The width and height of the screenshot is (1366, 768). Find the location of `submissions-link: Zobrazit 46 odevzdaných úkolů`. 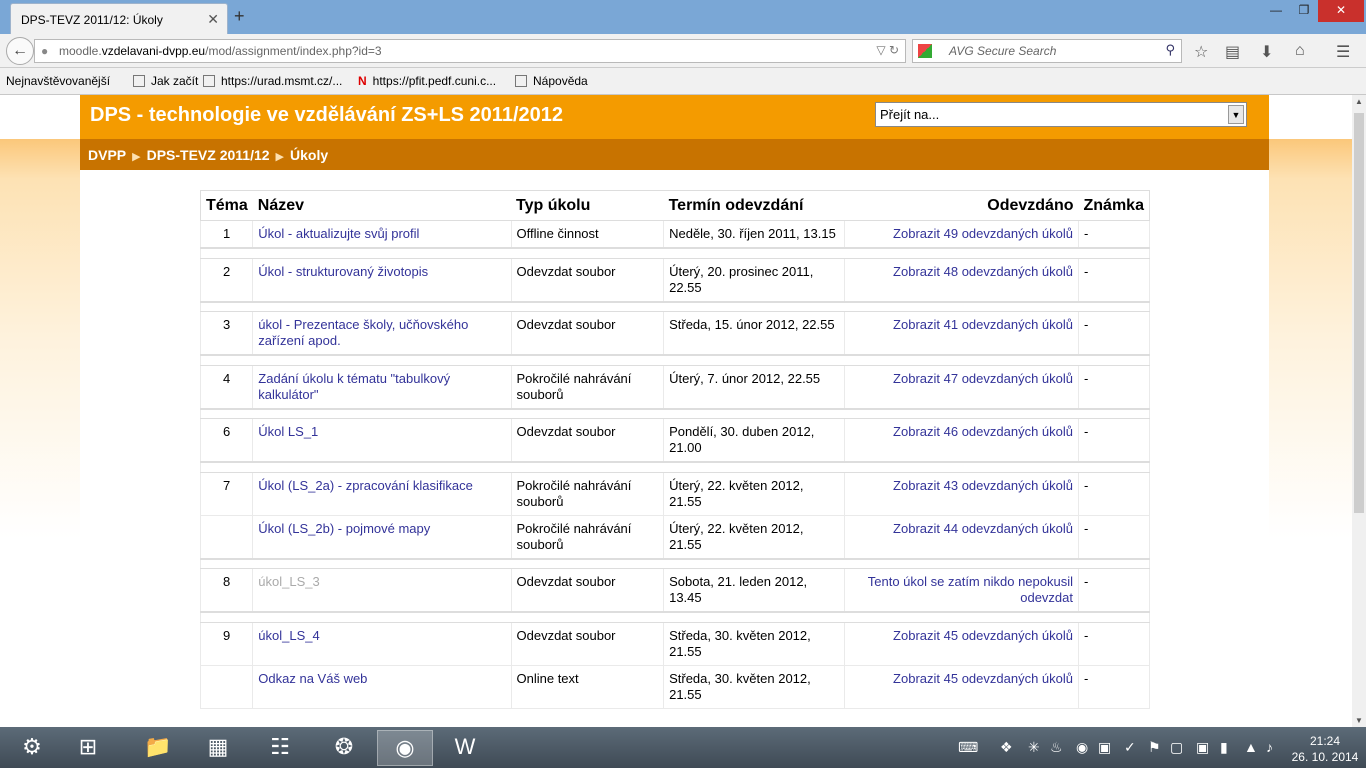

submissions-link: Zobrazit 46 odevzdaných úkolů is located at coordinates (983, 431).